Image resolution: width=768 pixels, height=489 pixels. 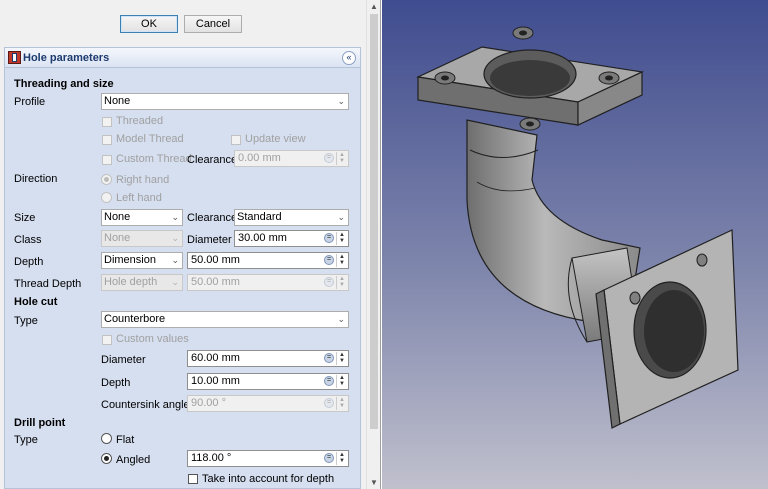 I want to click on depth-label: Depth, so click(x=29, y=262).